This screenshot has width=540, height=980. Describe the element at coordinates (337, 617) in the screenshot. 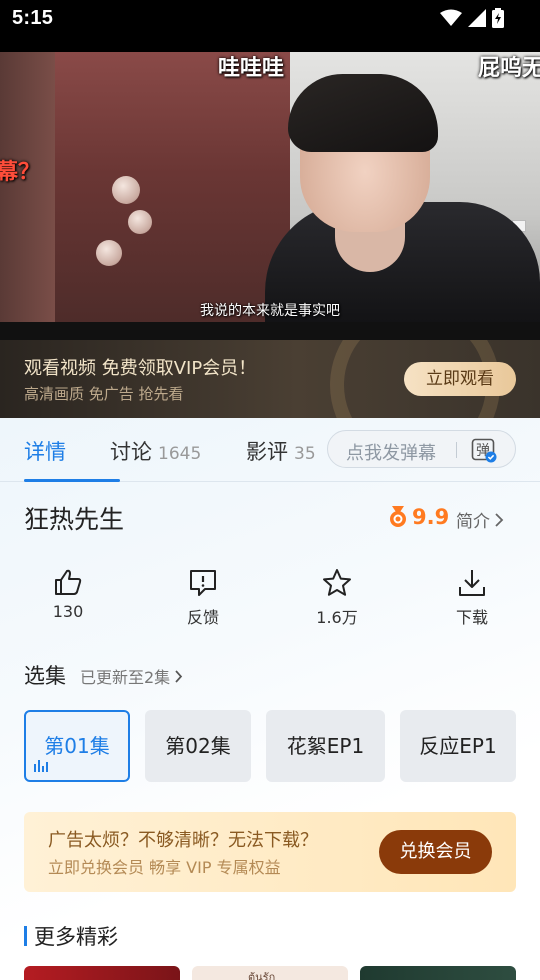

I see `favorite-count: 1.6万` at that location.